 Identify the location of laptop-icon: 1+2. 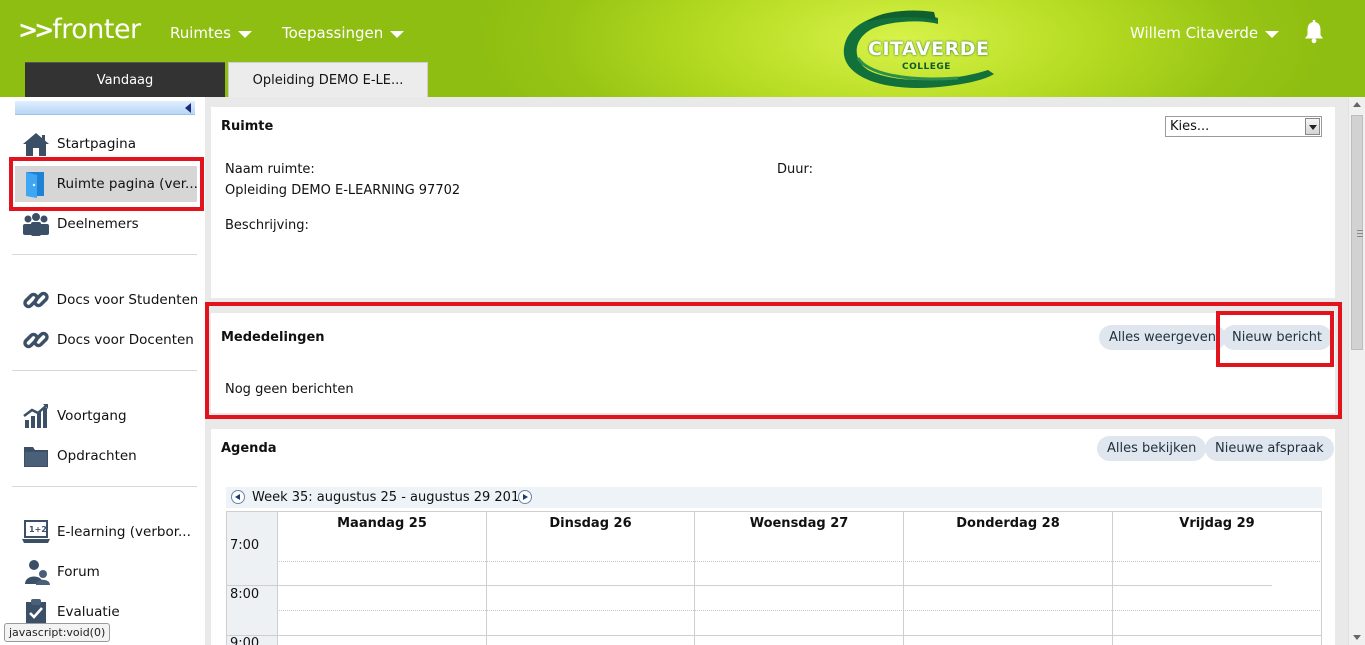
(36, 532).